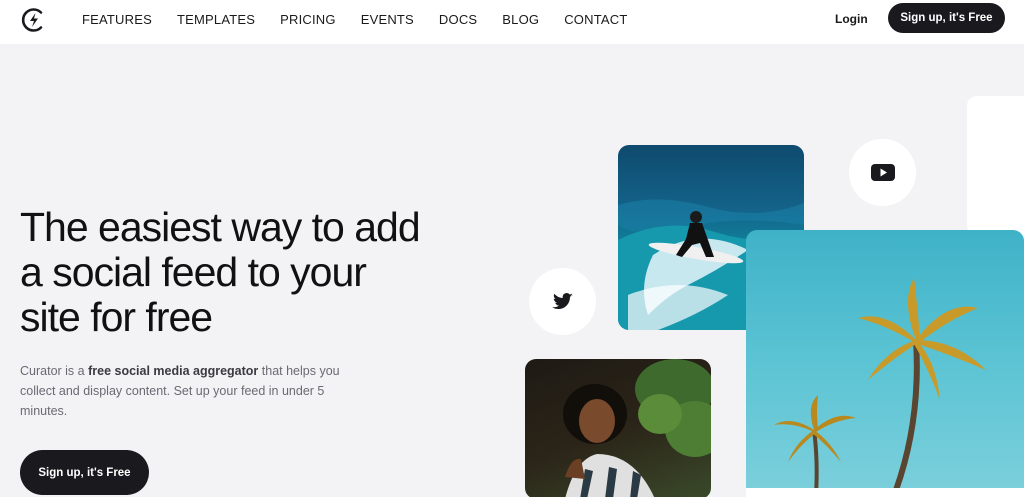  I want to click on palm-trees-image, so click(885, 363).